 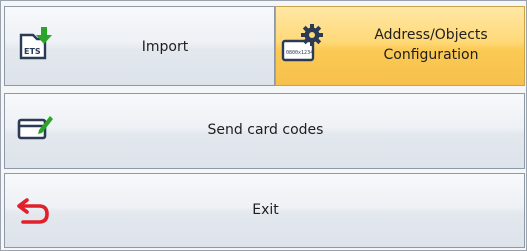 I want to click on address-config-icon: 0800x1234, so click(x=302, y=45).